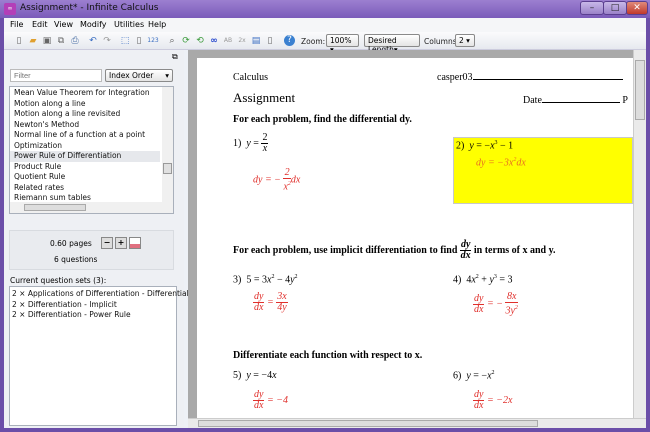 The width and height of the screenshot is (650, 432). Describe the element at coordinates (85, 188) in the screenshot. I see `topic-item: Related rates` at that location.